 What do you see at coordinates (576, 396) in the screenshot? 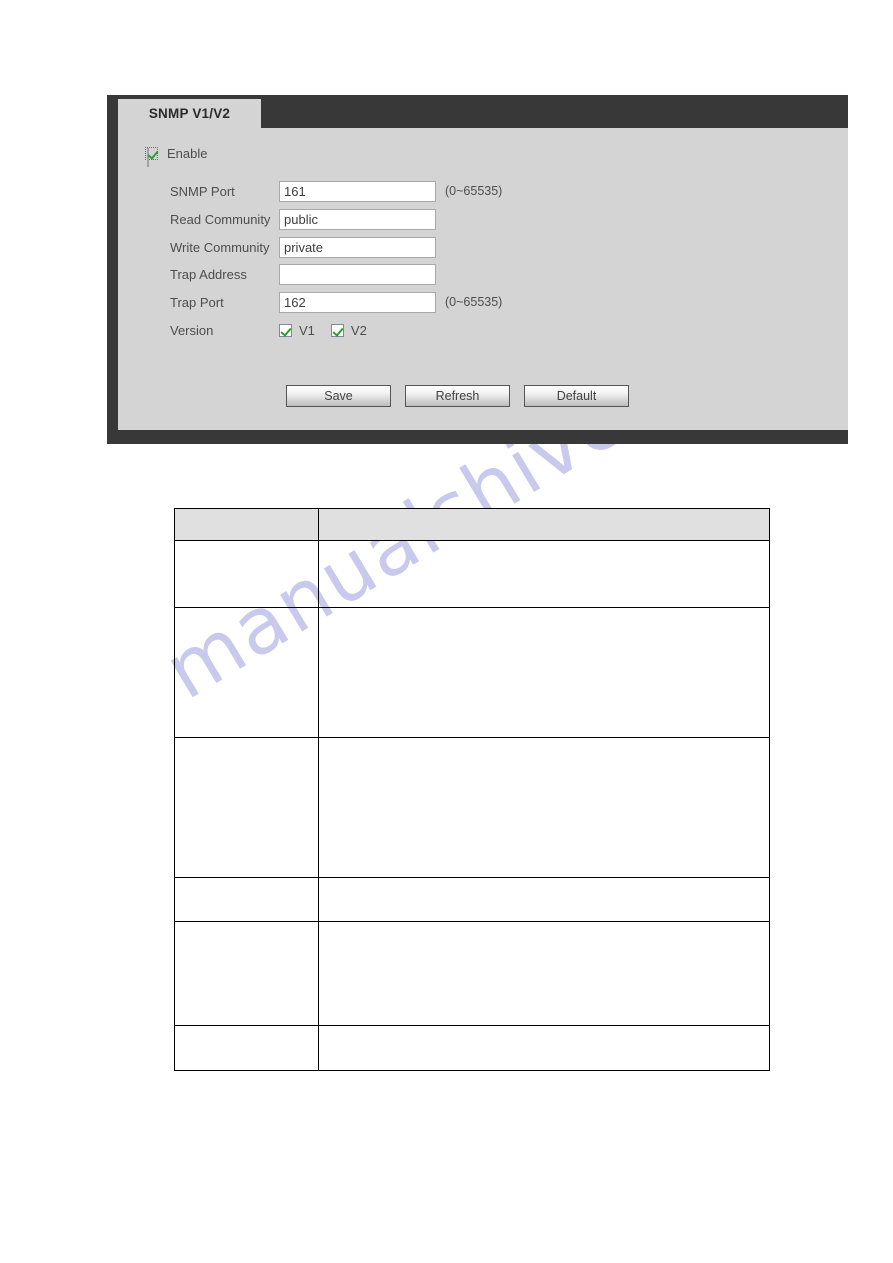
I see `default-button: Default` at bounding box center [576, 396].